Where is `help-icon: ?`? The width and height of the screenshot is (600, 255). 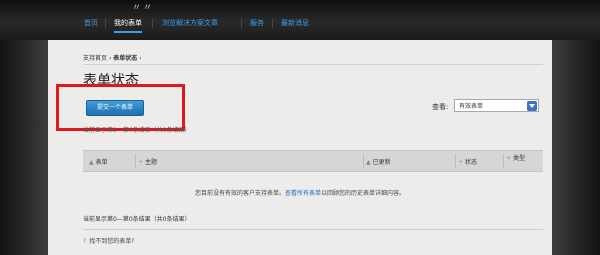
help-icon: ? is located at coordinates (85, 241).